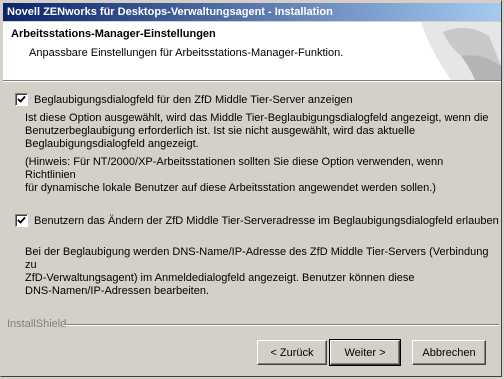  Describe the element at coordinates (252, 81) in the screenshot. I see `header-divider` at that location.